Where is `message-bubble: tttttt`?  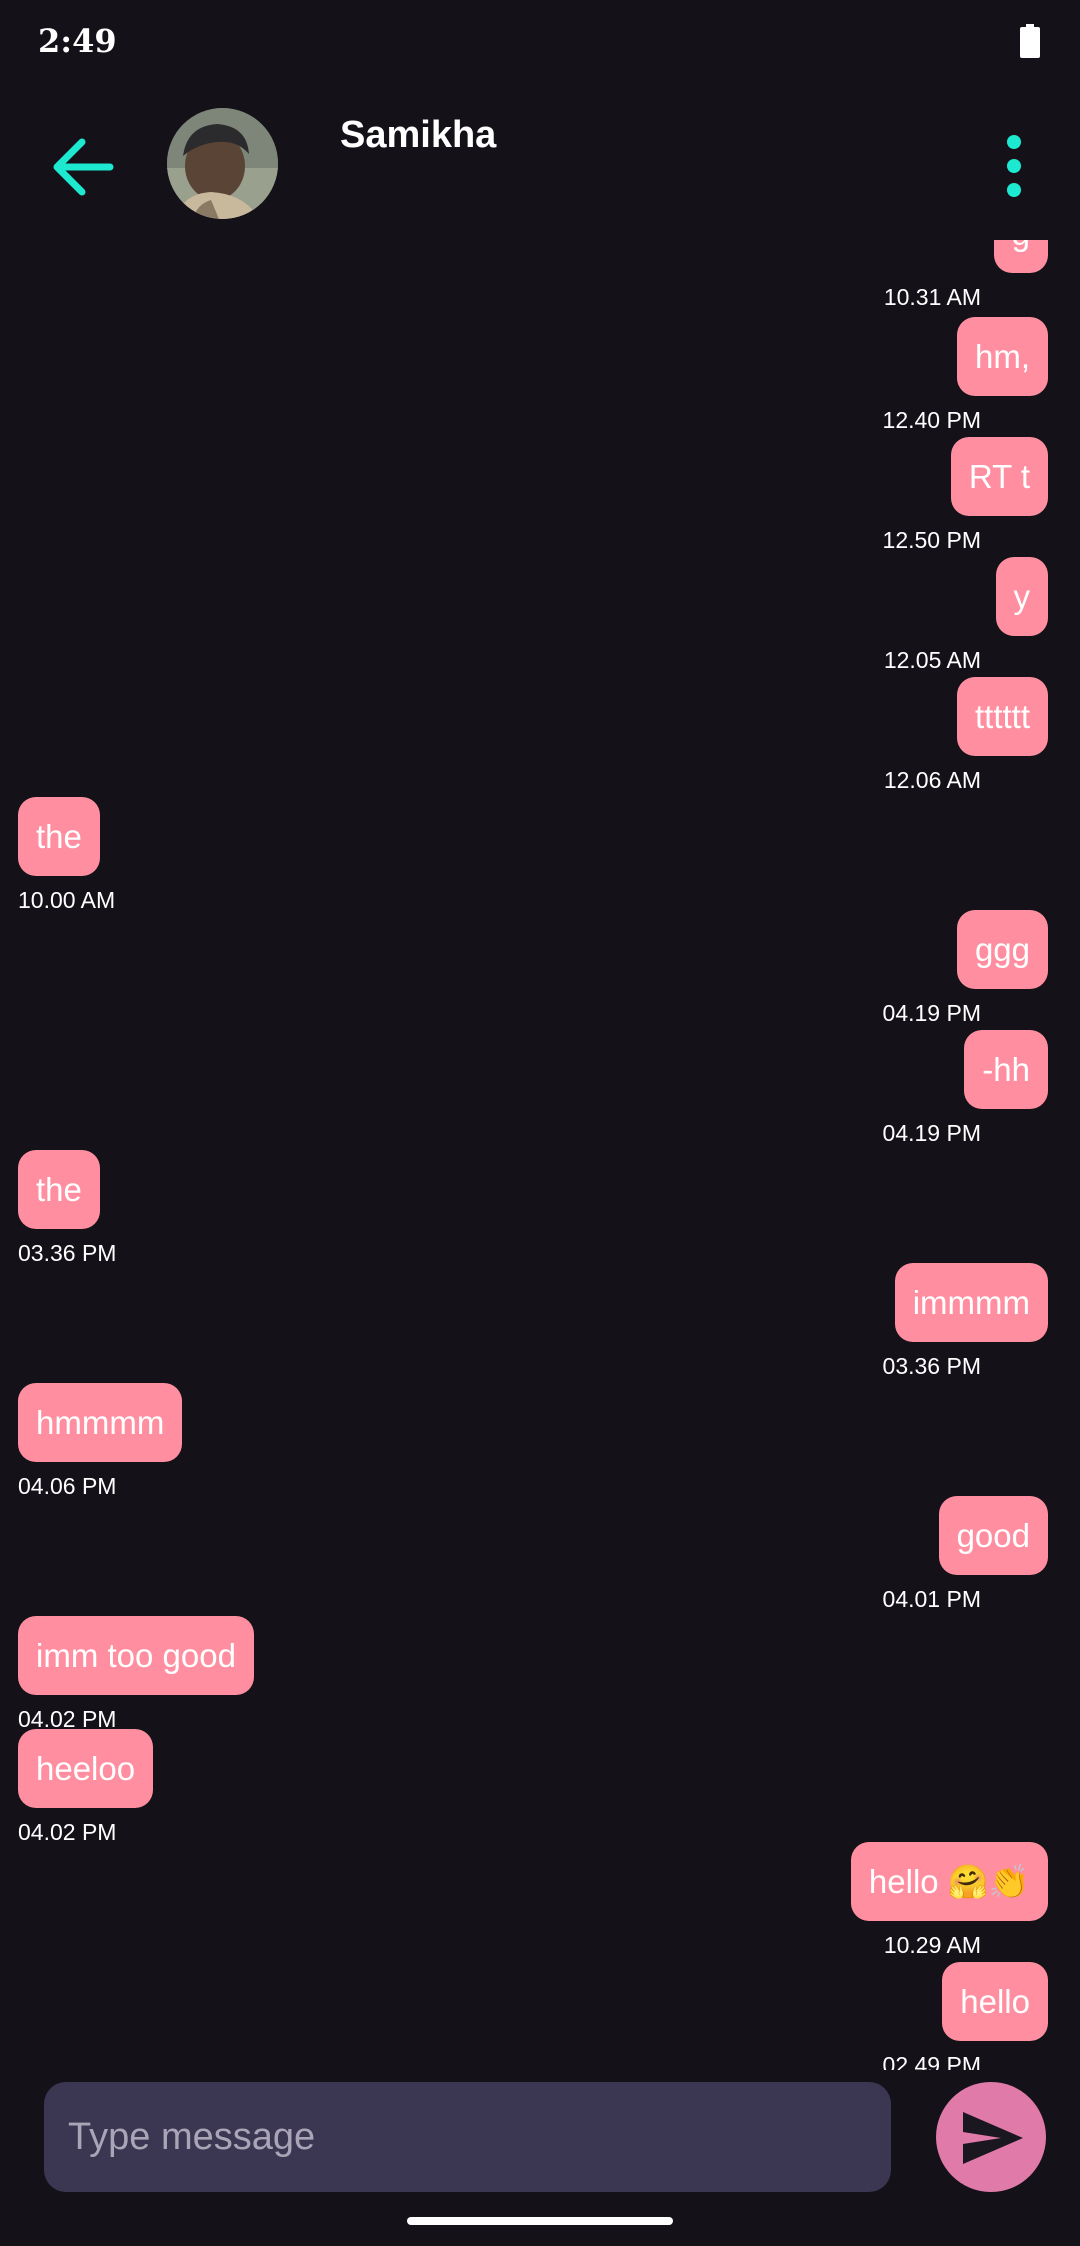 message-bubble: tttttt is located at coordinates (1002, 716).